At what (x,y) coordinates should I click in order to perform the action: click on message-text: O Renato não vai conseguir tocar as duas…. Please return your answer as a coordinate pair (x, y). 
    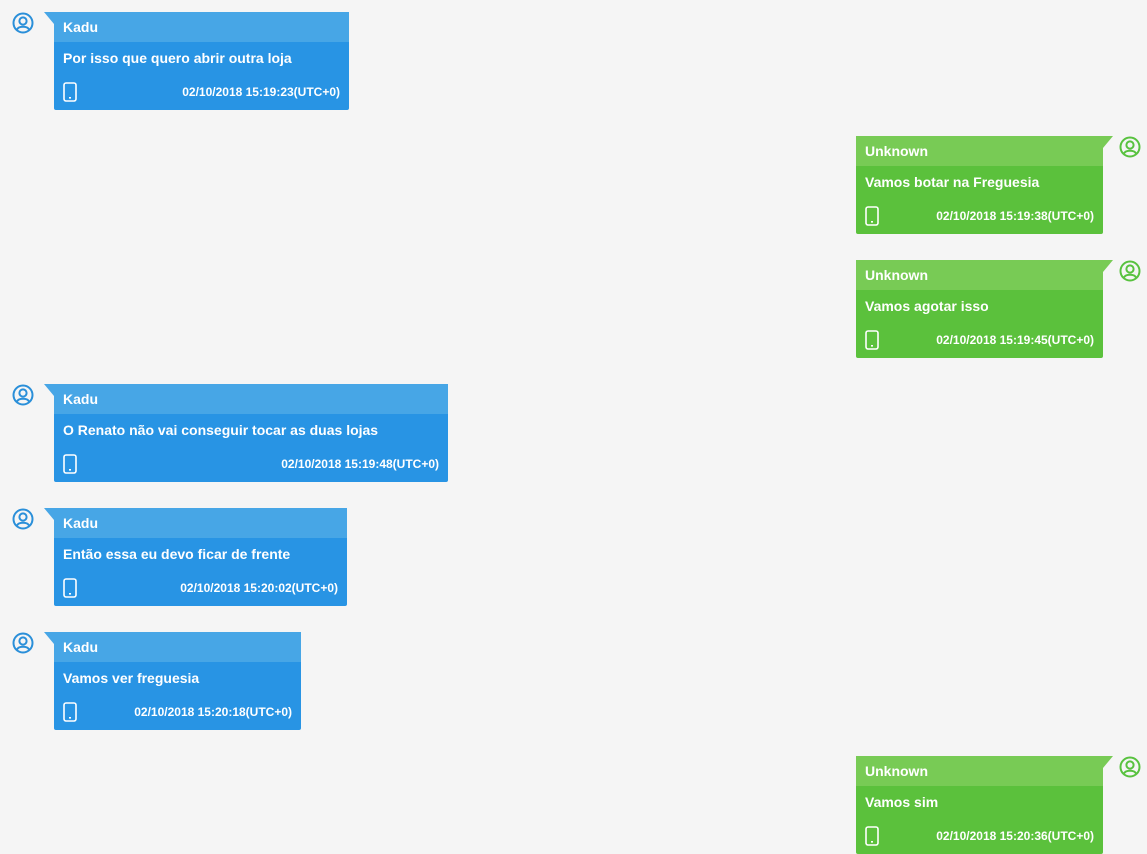
    Looking at the image, I should click on (221, 430).